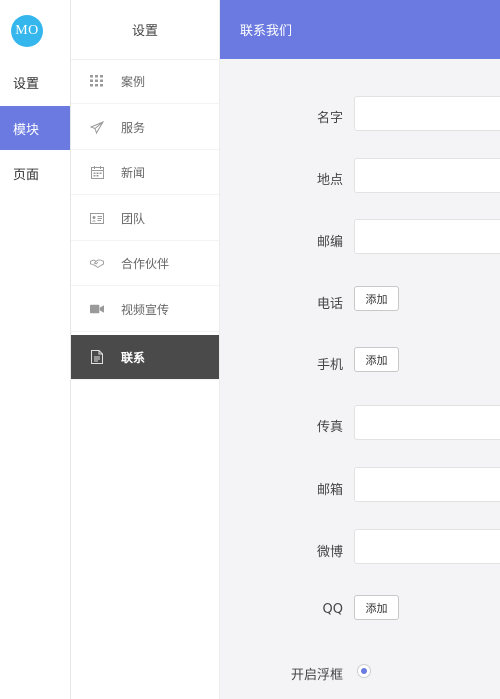  What do you see at coordinates (35, 349) in the screenshot?
I see `primary-sidebar: MO 设置 模块 页面` at bounding box center [35, 349].